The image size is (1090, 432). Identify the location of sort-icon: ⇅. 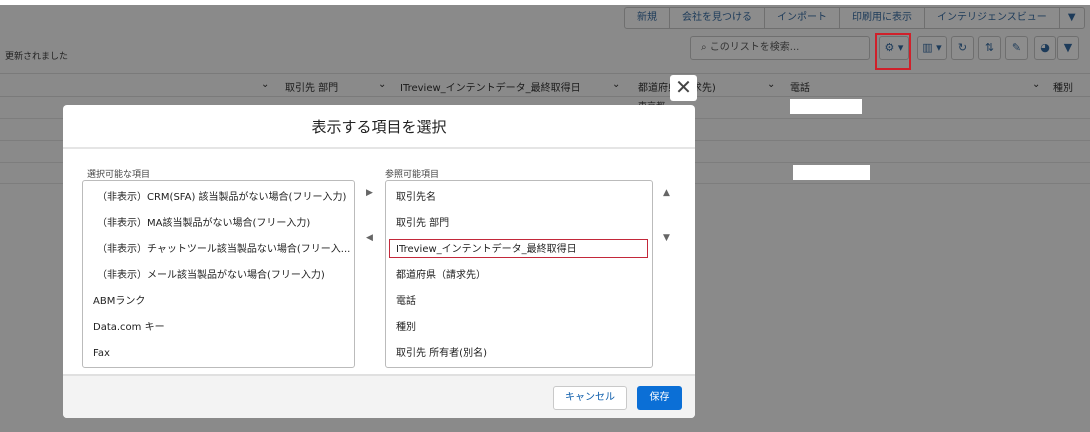
(989, 48).